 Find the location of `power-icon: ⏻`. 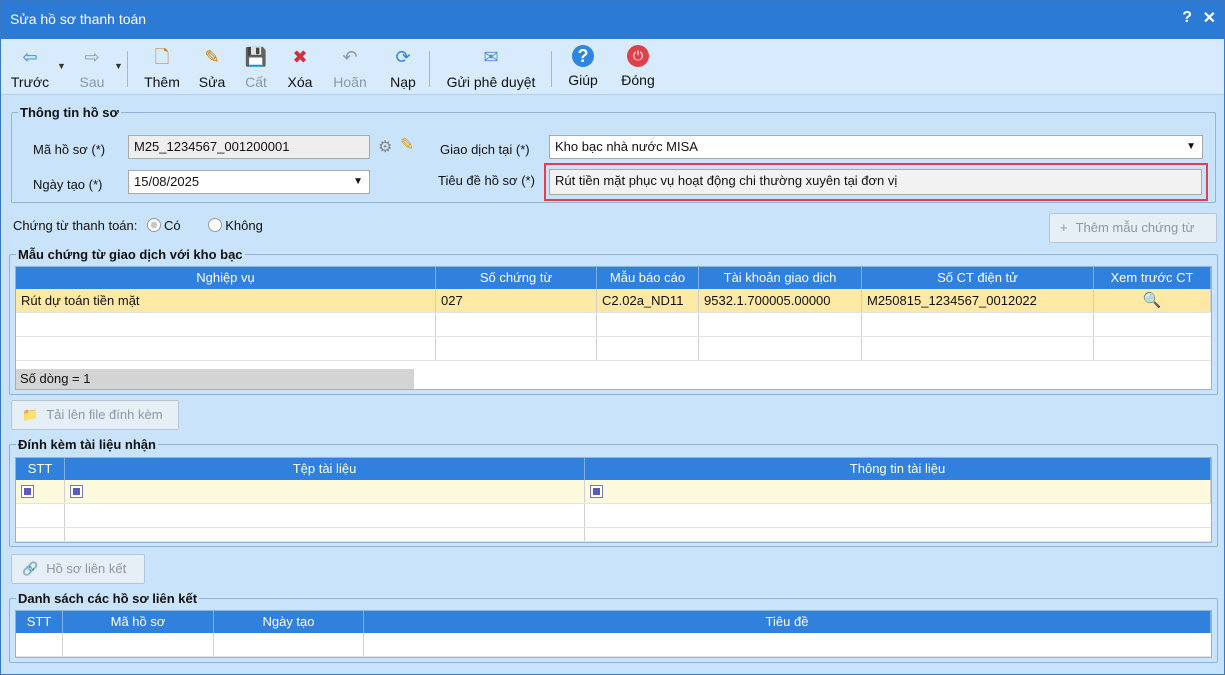

power-icon: ⏻ is located at coordinates (638, 56).